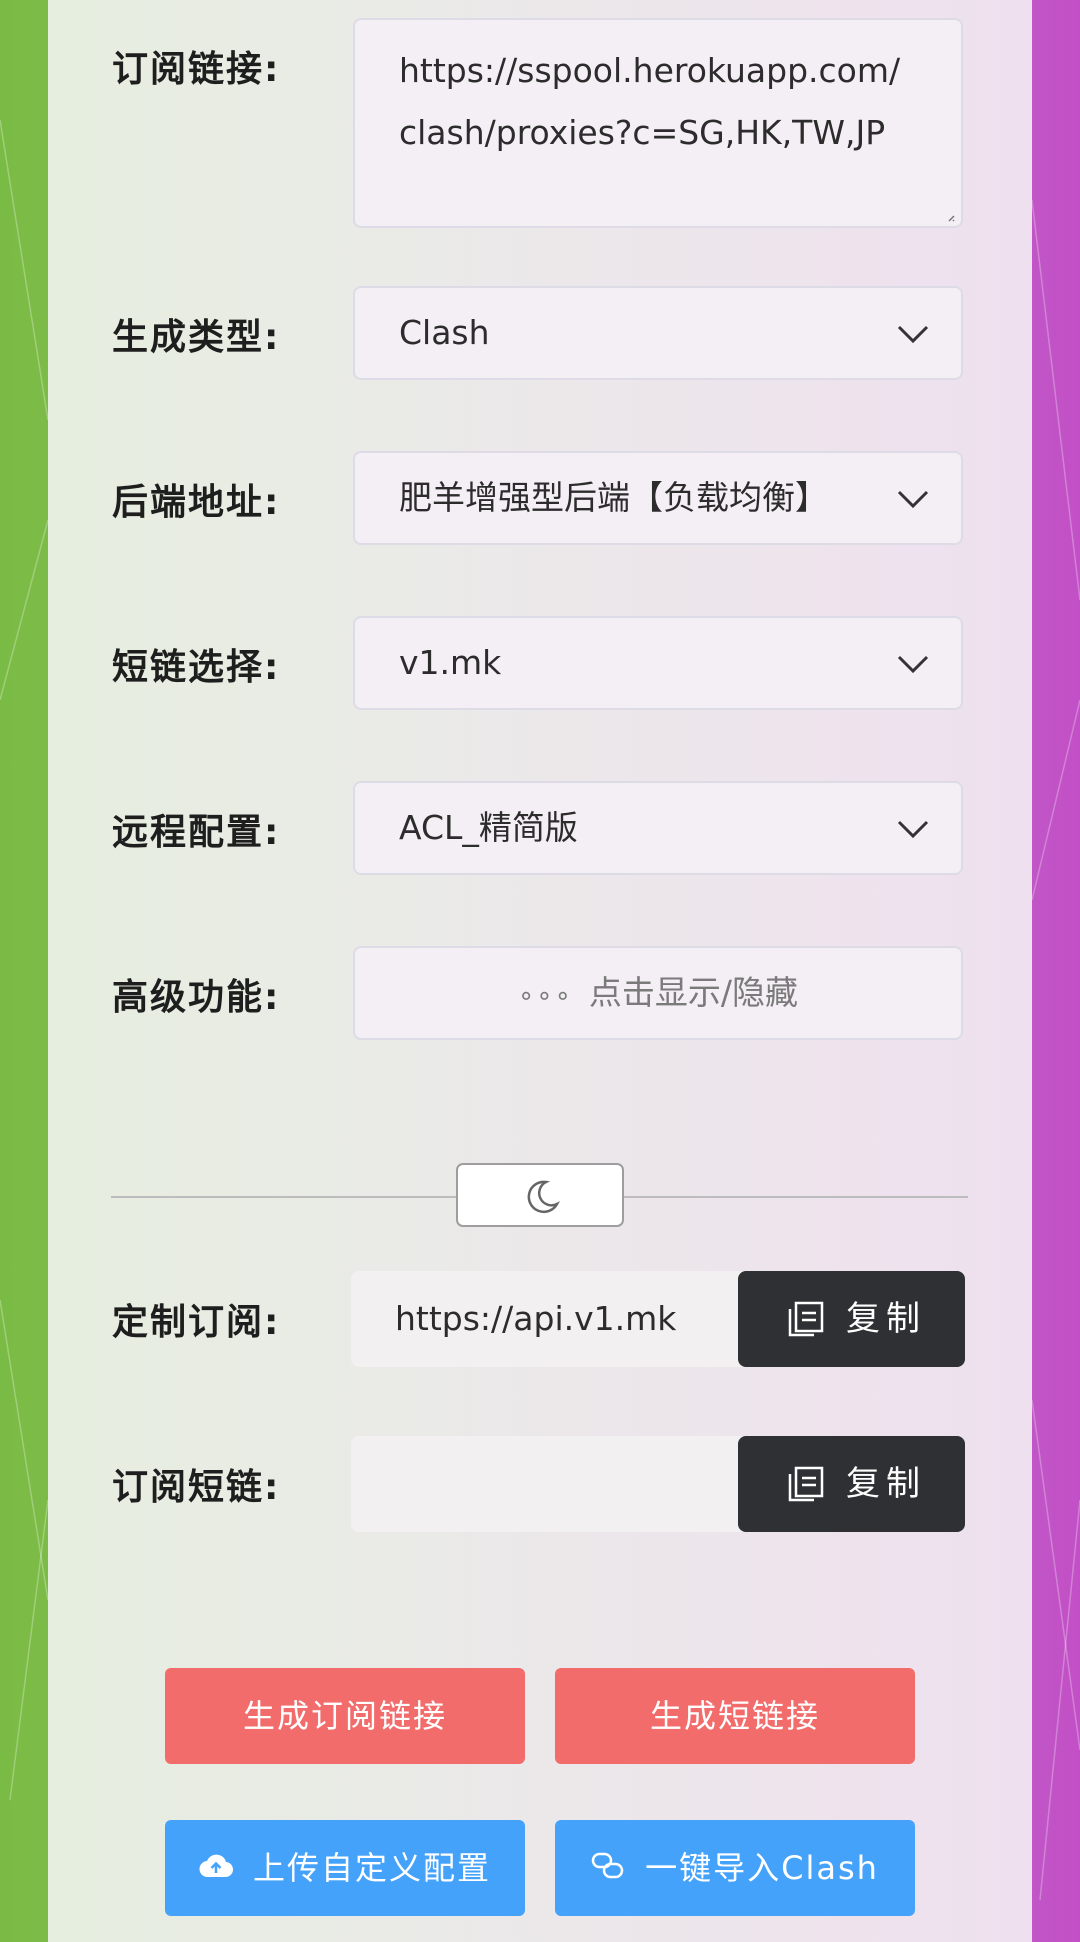 This screenshot has height=1942, width=1080. Describe the element at coordinates (950, 217) in the screenshot. I see `resize-handle-icon` at that location.